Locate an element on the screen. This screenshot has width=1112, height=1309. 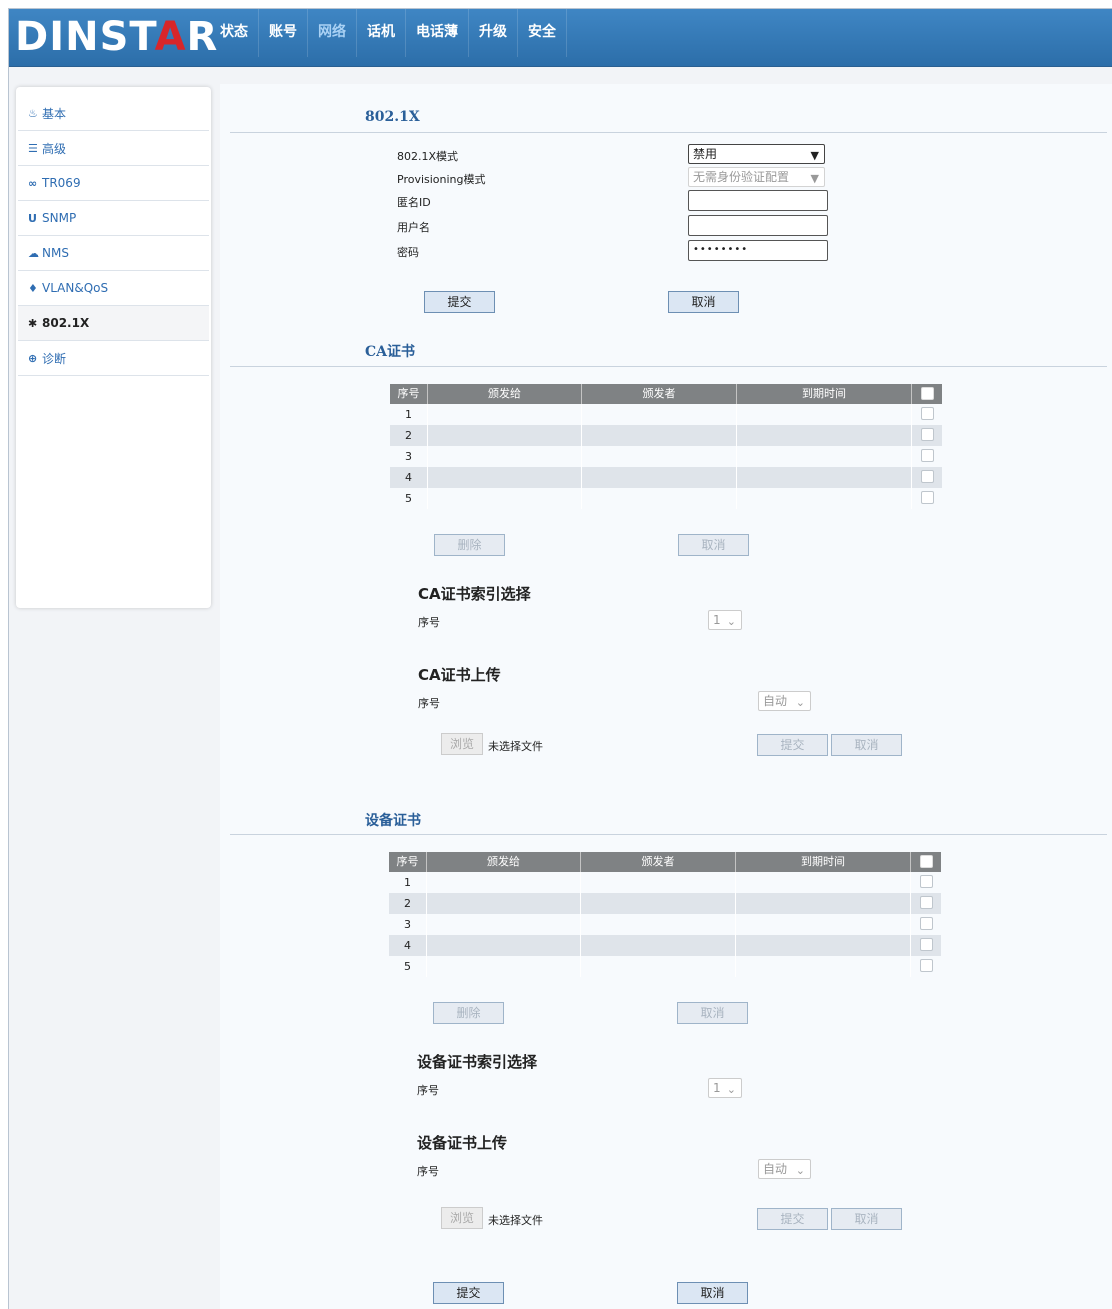
nav-phone: 话机 is located at coordinates (381, 33).